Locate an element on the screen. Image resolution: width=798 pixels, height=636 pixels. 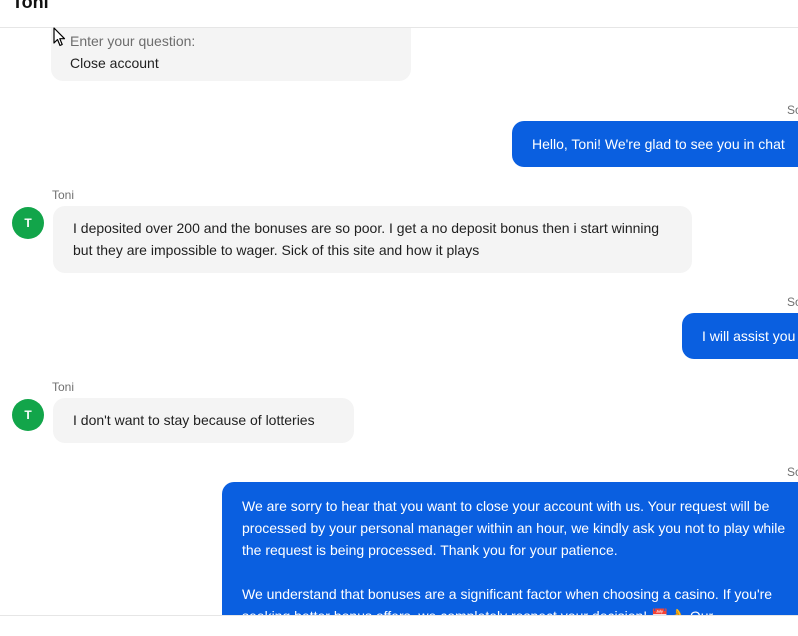
chat-header: Toni is located at coordinates (399, 14).